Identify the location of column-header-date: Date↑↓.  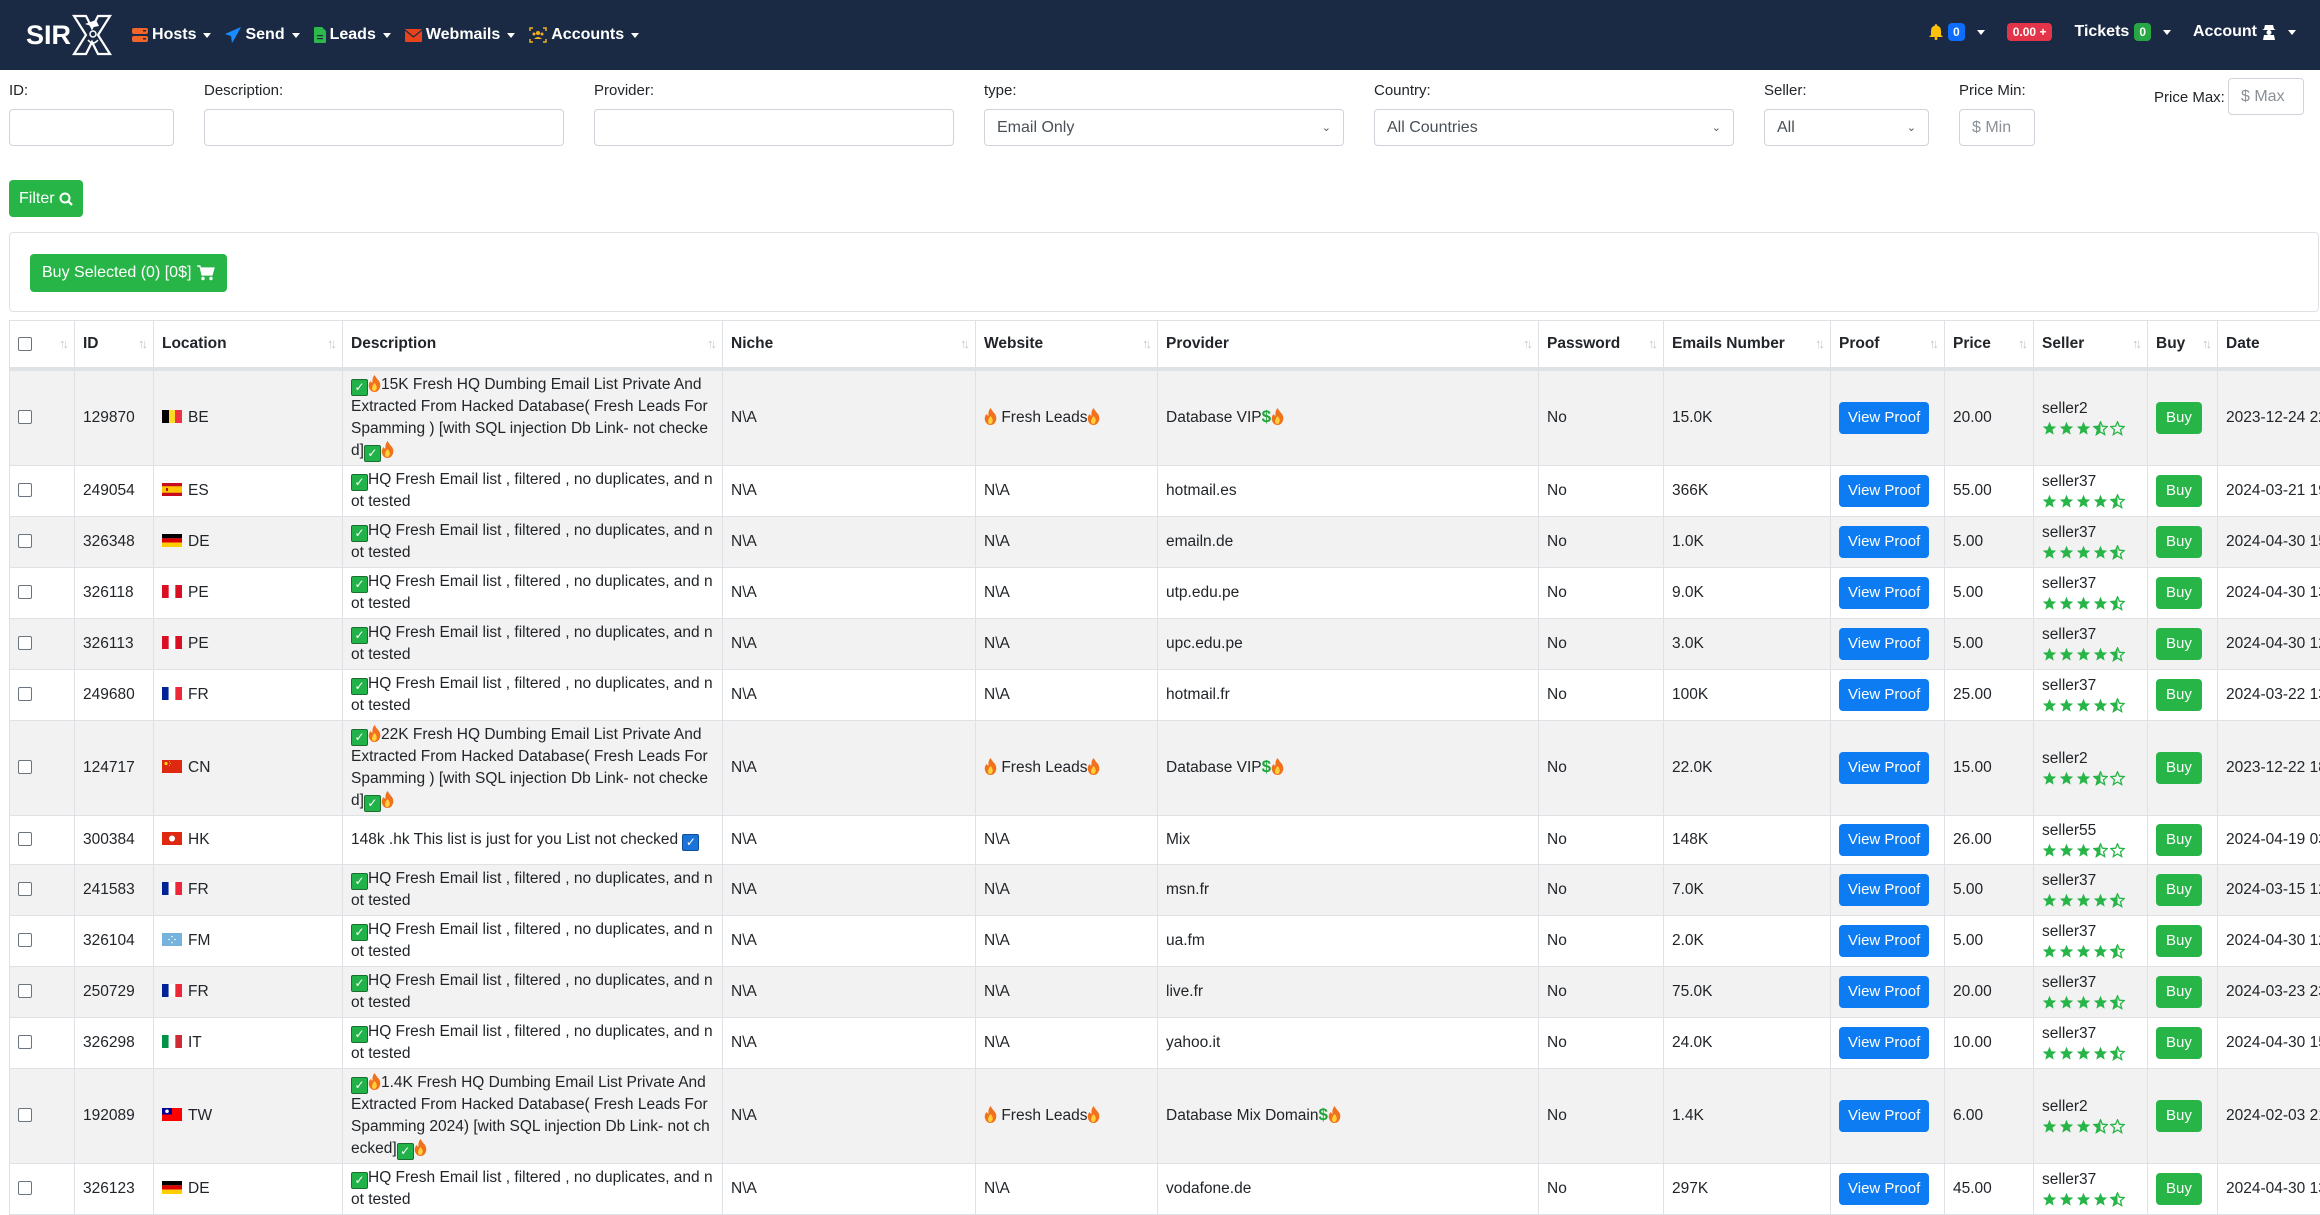
(2269, 345).